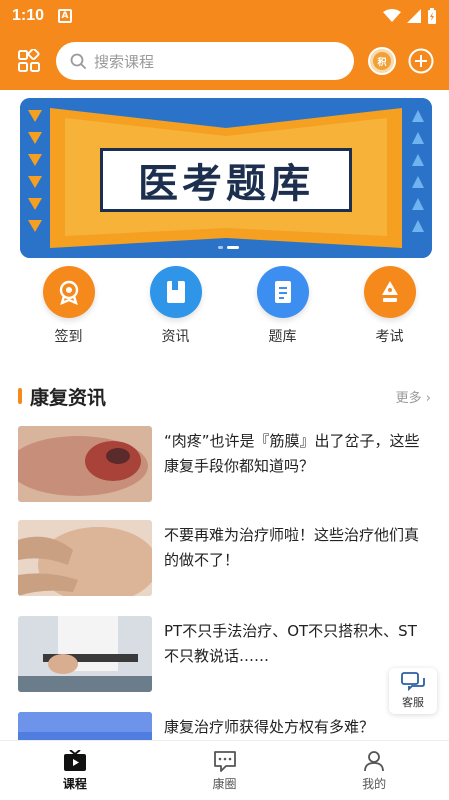 Image resolution: width=449 pixels, height=800 pixels. I want to click on tab-label: 我的, so click(374, 783).